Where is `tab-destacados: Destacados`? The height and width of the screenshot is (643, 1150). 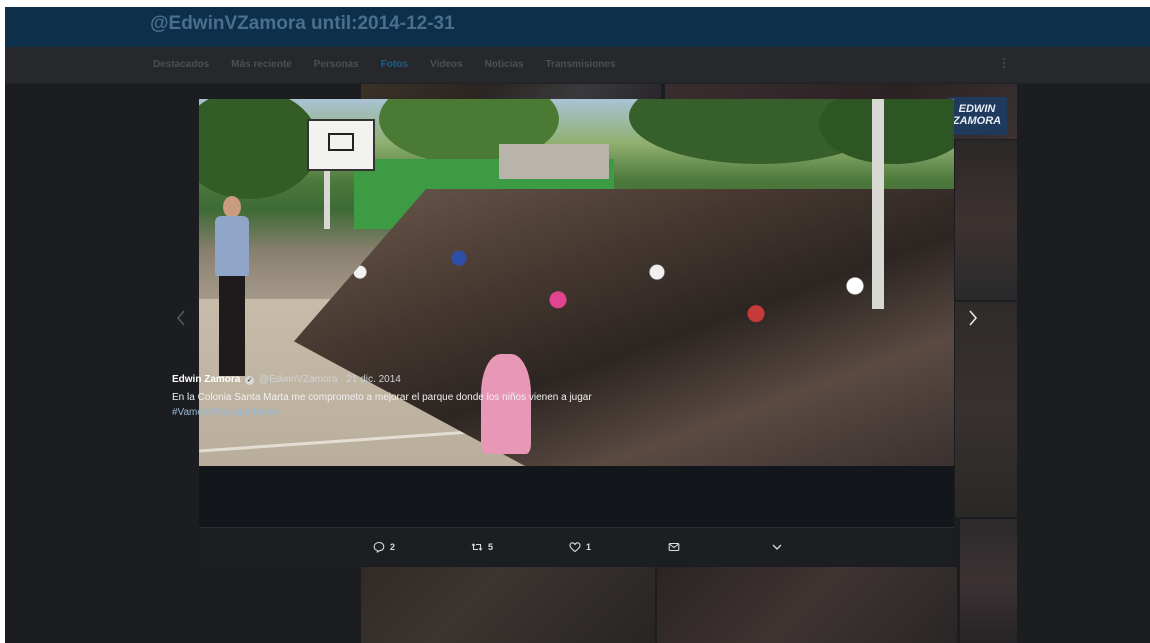 tab-destacados: Destacados is located at coordinates (181, 64).